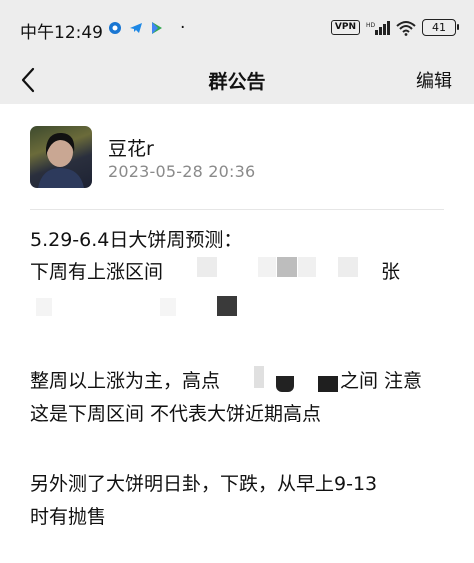 The height and width of the screenshot is (563, 474). What do you see at coordinates (115, 28) in the screenshot?
I see `app-notification-icon` at bounding box center [115, 28].